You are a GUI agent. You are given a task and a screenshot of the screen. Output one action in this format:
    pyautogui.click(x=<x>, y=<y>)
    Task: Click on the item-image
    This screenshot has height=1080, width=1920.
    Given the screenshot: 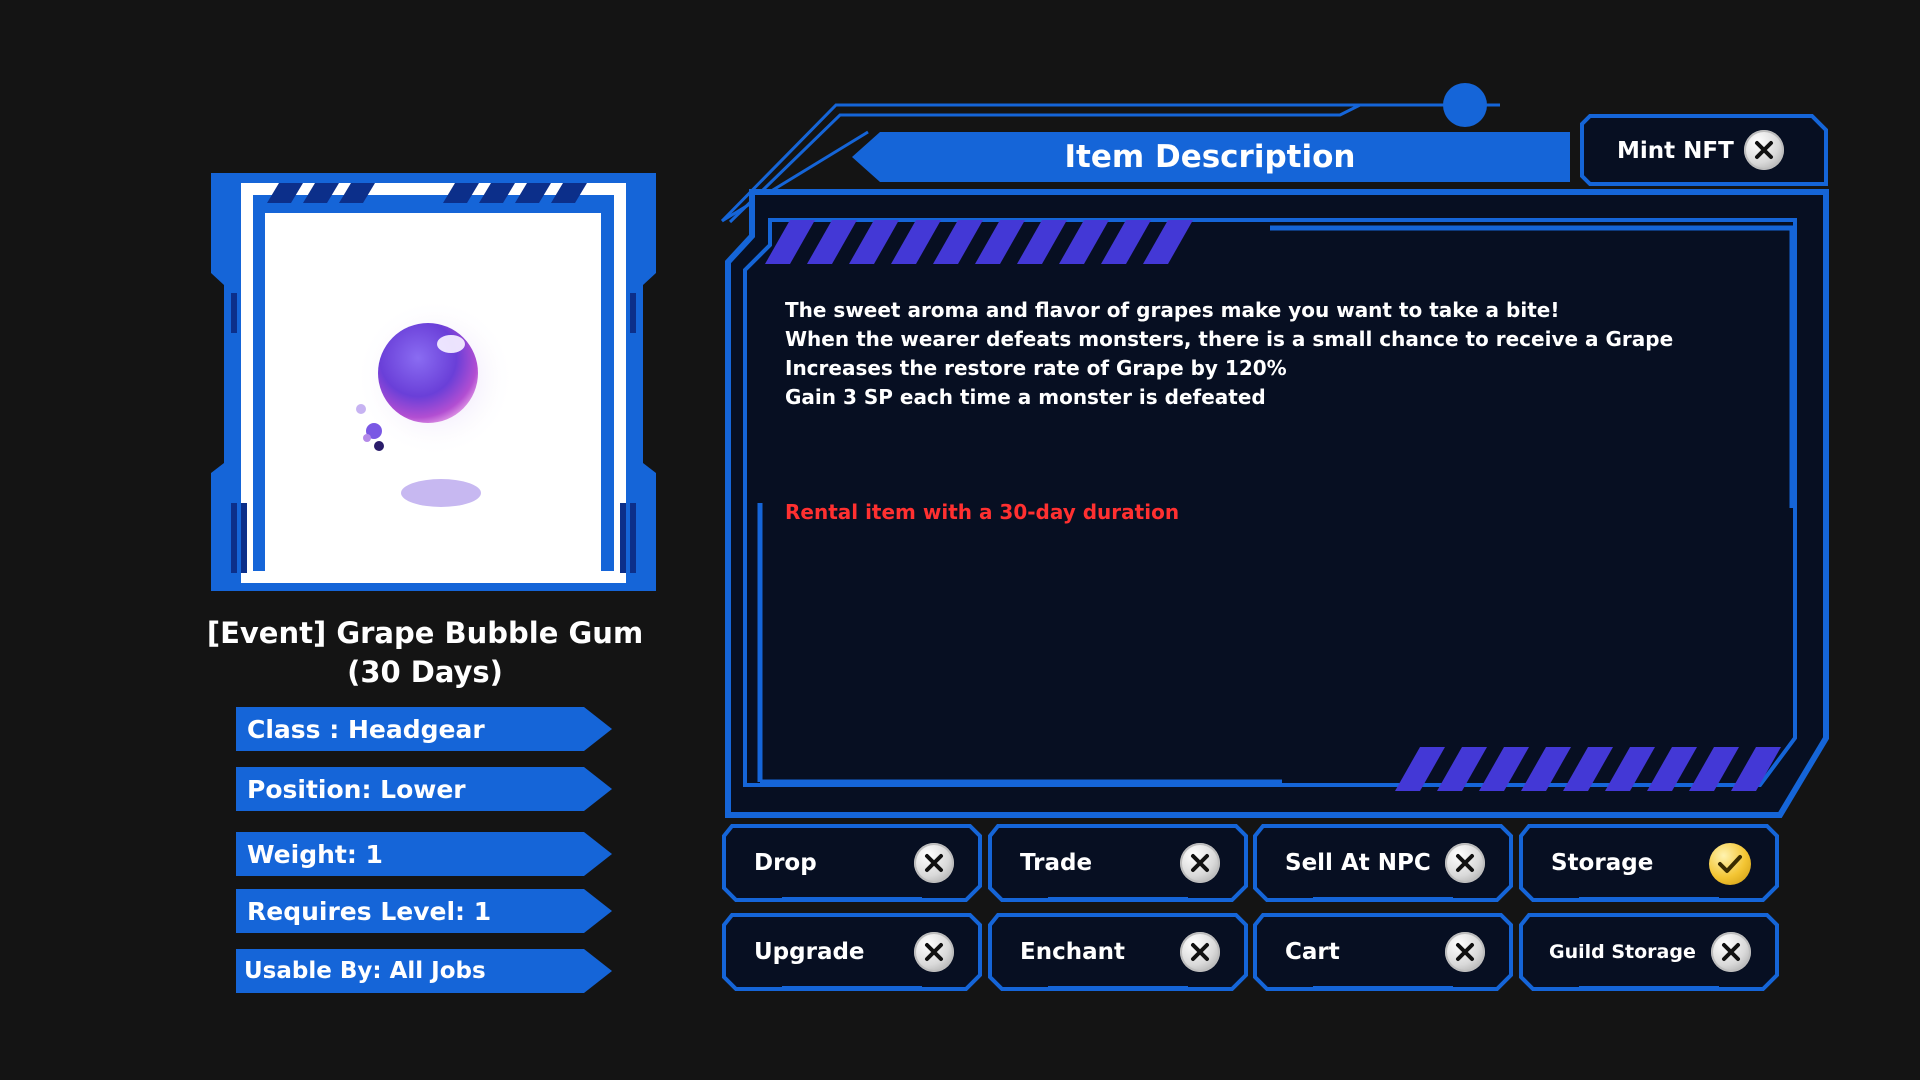 What is the action you would take?
    pyautogui.click(x=433, y=393)
    